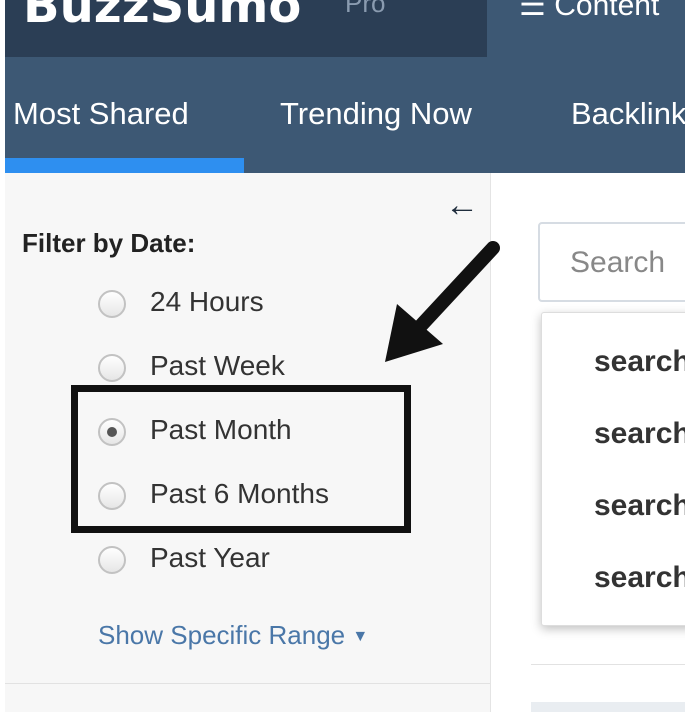 The width and height of the screenshot is (700, 728). Describe the element at coordinates (608, 707) in the screenshot. I see `content-bottom-edge` at that location.